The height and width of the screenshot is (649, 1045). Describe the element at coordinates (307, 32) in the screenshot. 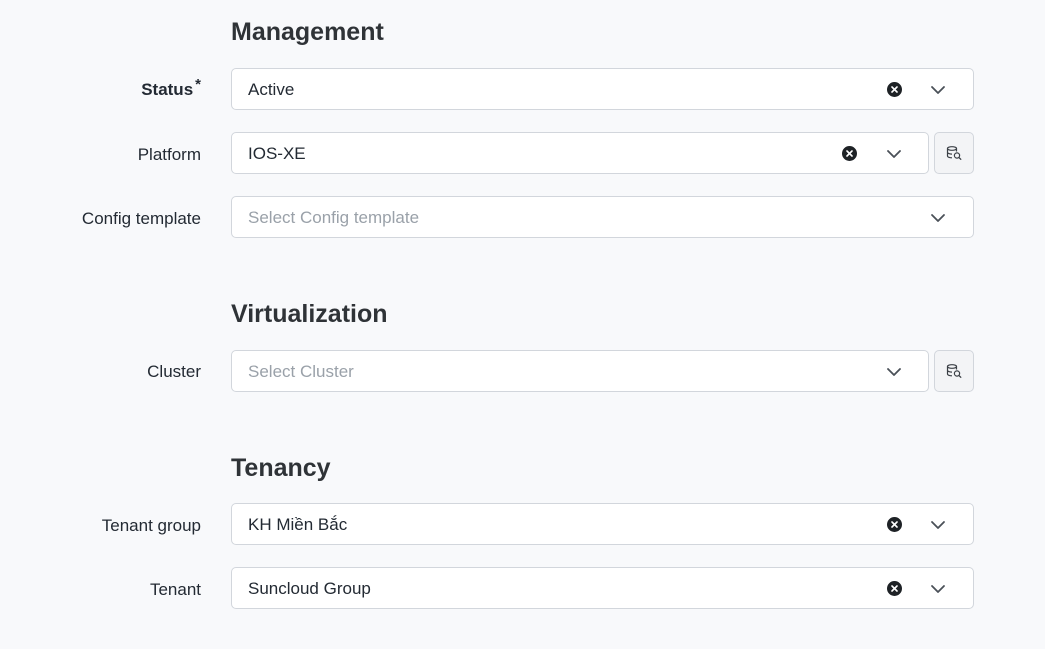

I see `section-title-management: Management` at that location.